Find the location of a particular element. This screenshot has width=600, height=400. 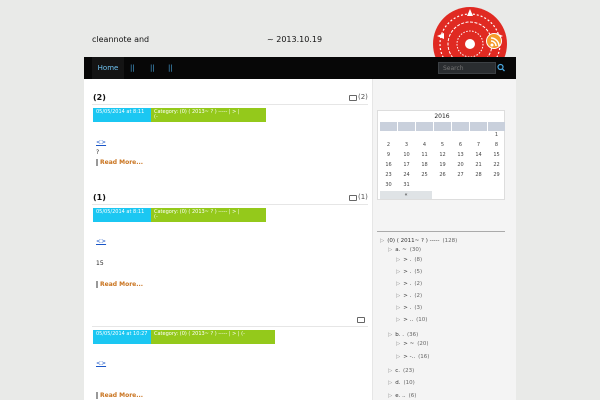

category-label: e. .. is located at coordinates (400, 396).